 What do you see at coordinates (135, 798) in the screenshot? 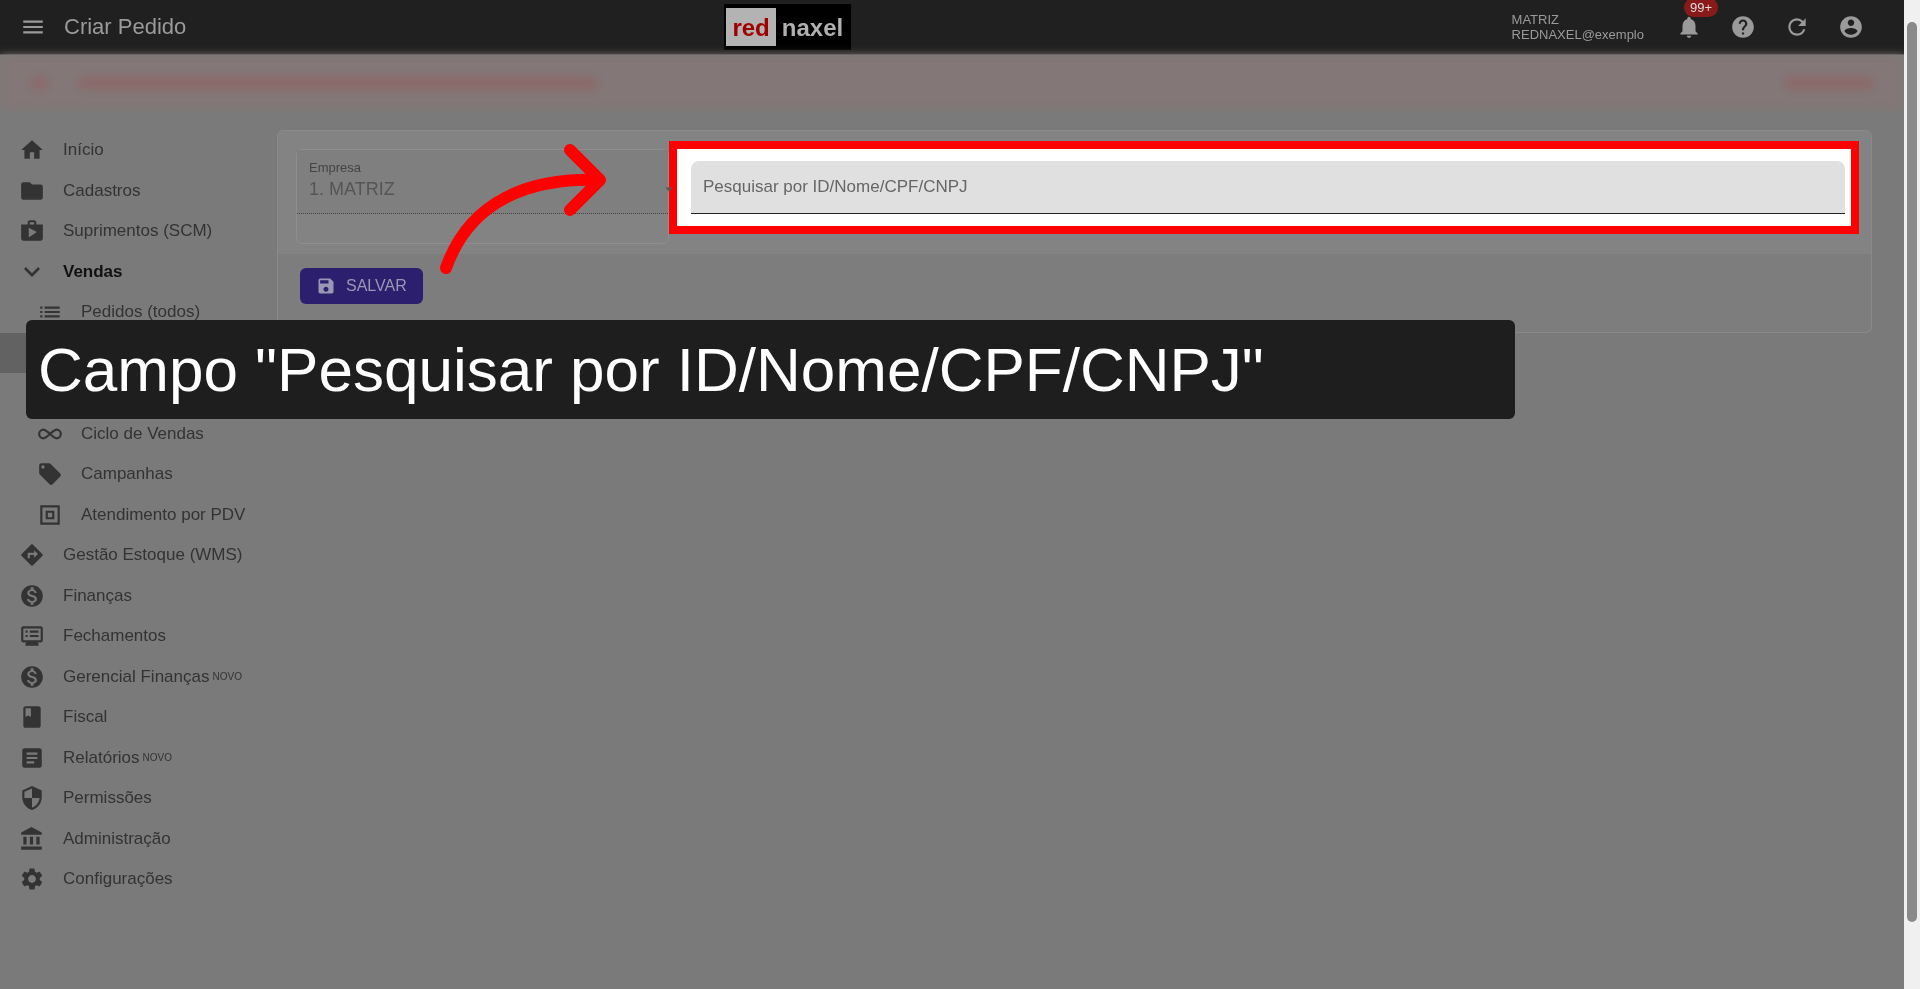
I see `sidebar-item: Permissões` at bounding box center [135, 798].